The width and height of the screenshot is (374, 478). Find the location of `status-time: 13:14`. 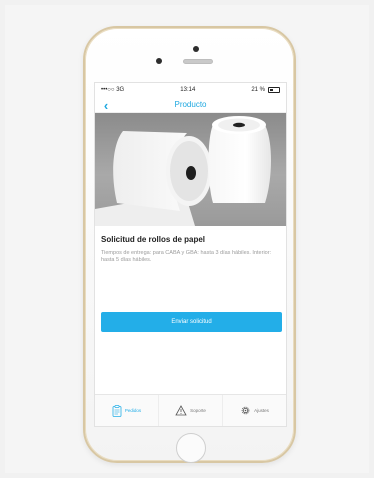

status-time: 13:14 is located at coordinates (188, 90).